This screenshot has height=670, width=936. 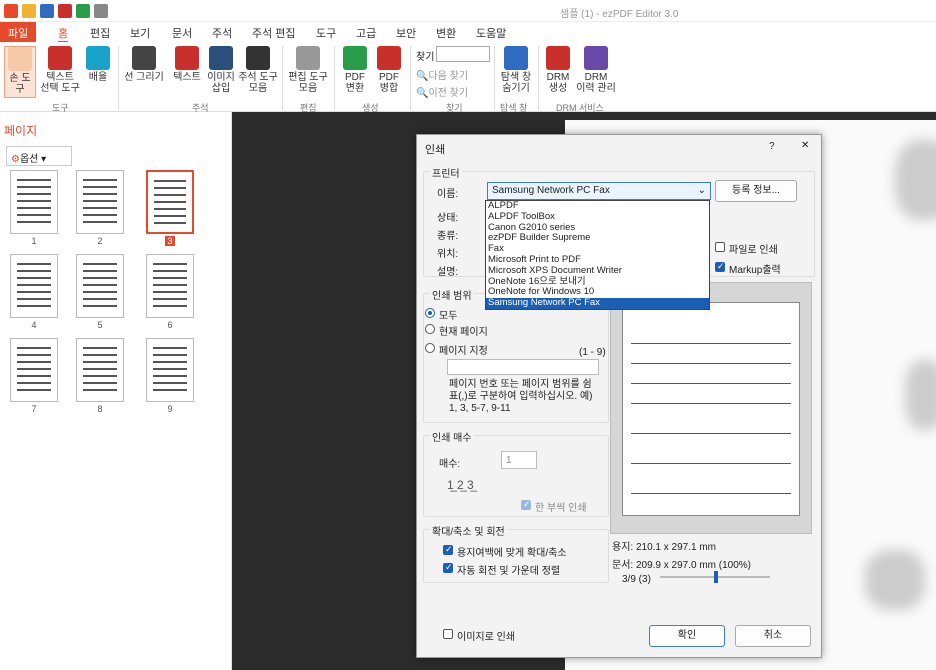 I want to click on help-button: ?, so click(x=772, y=146).